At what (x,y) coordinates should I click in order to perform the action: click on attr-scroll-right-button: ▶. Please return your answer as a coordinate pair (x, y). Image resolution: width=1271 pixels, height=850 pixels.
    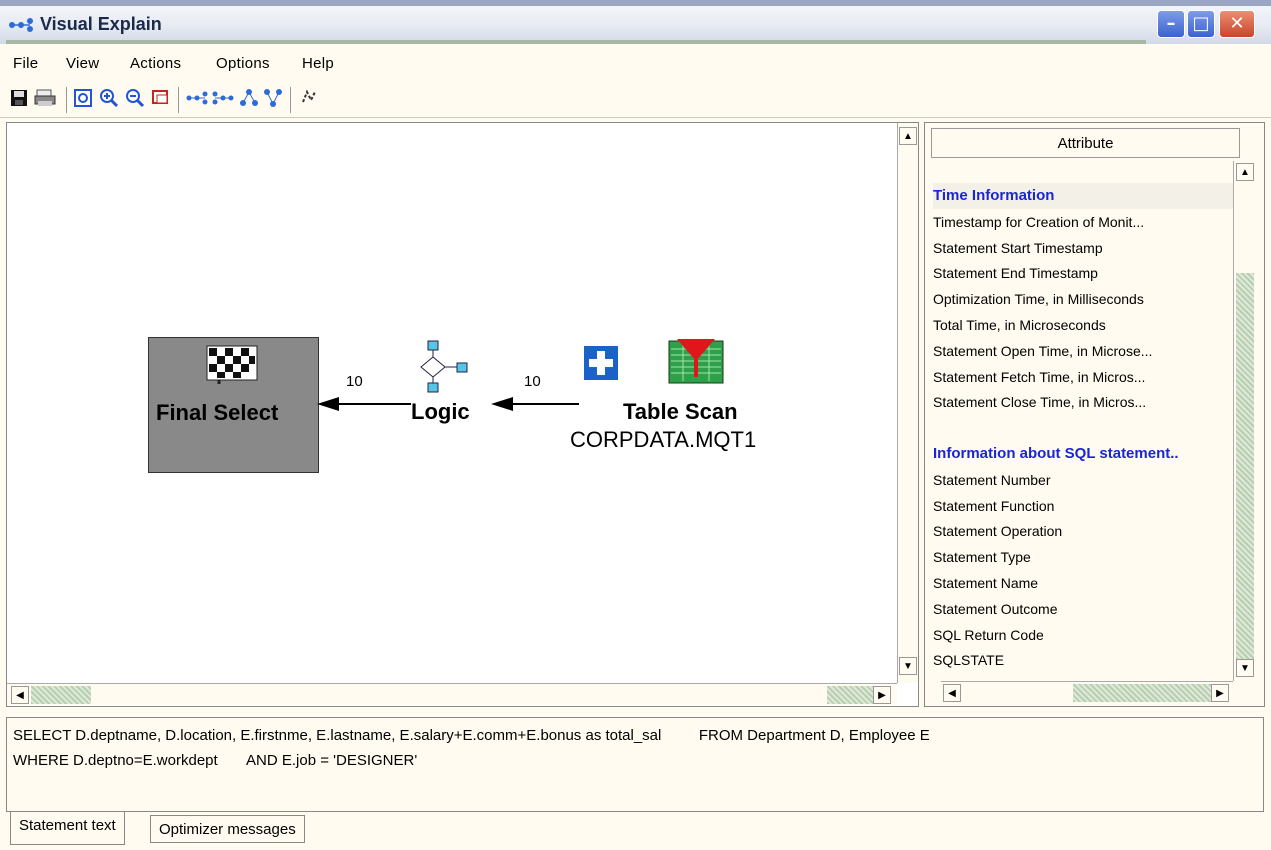
    Looking at the image, I should click on (1220, 693).